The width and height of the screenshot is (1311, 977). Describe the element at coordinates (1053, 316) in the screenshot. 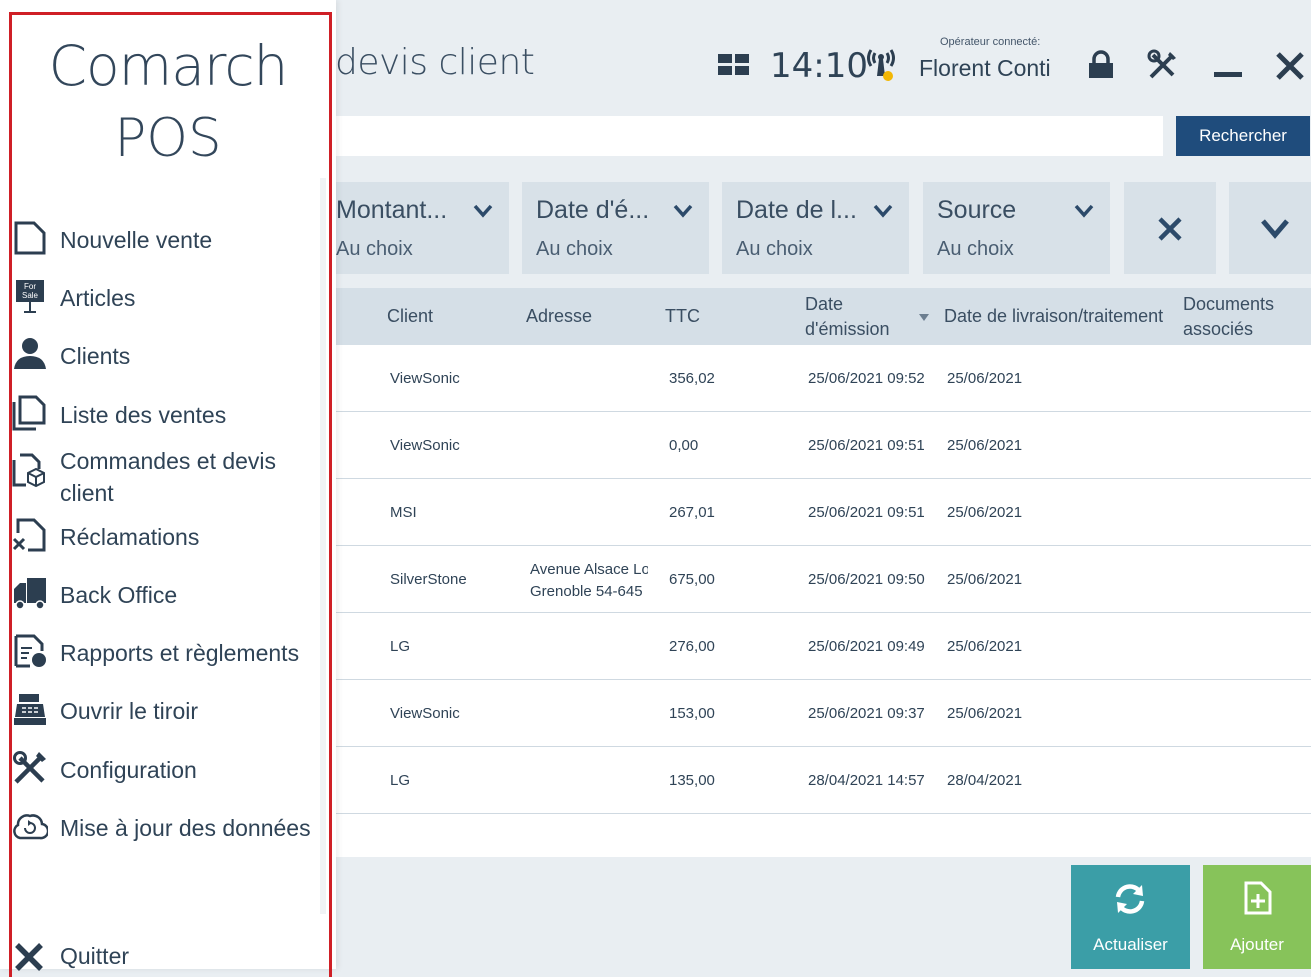

I see `column-date-livraison: Date de livraison/traitement` at that location.